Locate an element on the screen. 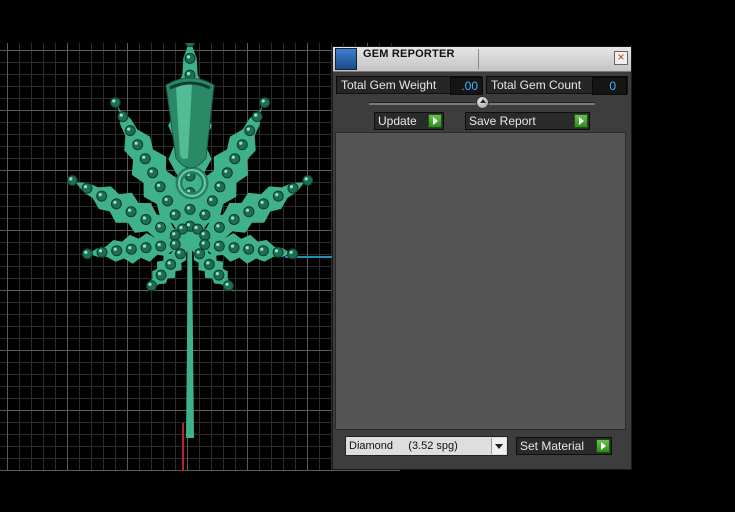  set-material-button-label: Set Material is located at coordinates (552, 446).